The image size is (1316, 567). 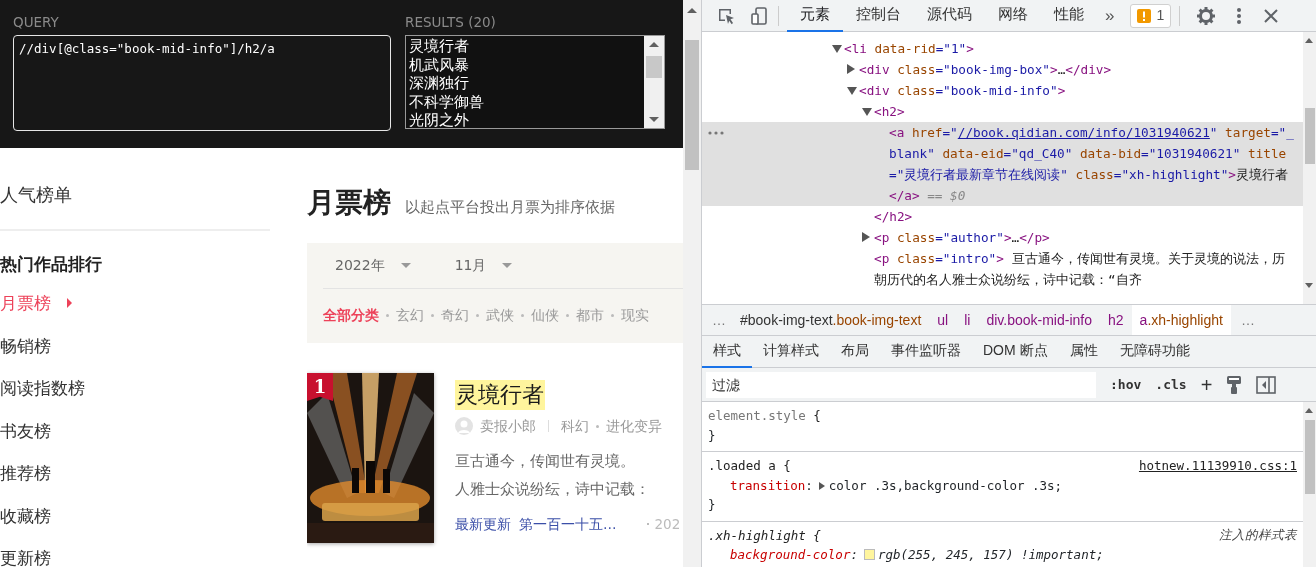 I want to click on page-subtitle: 以起点平台投出月票为排序依据, so click(x=510, y=207).